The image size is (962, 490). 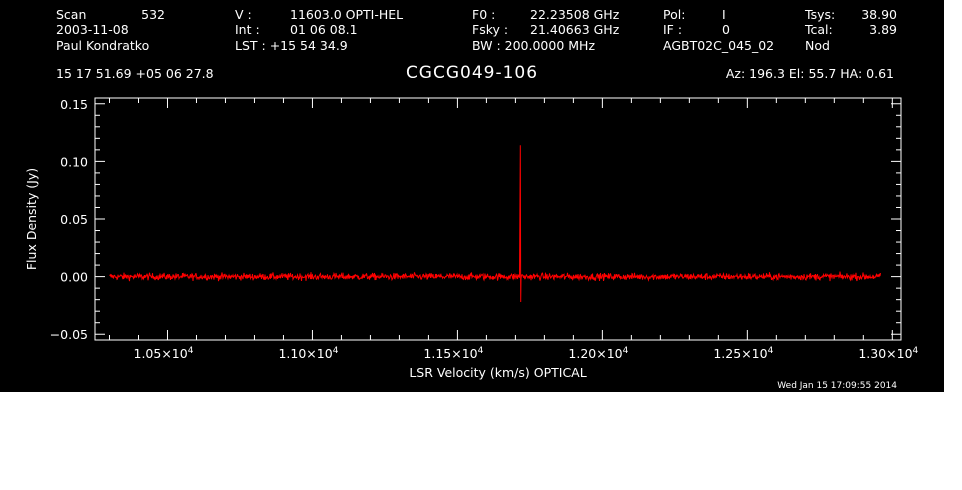 I want to click on header-cell-r2-c6: AGBT02C_045_02, so click(x=718, y=45).